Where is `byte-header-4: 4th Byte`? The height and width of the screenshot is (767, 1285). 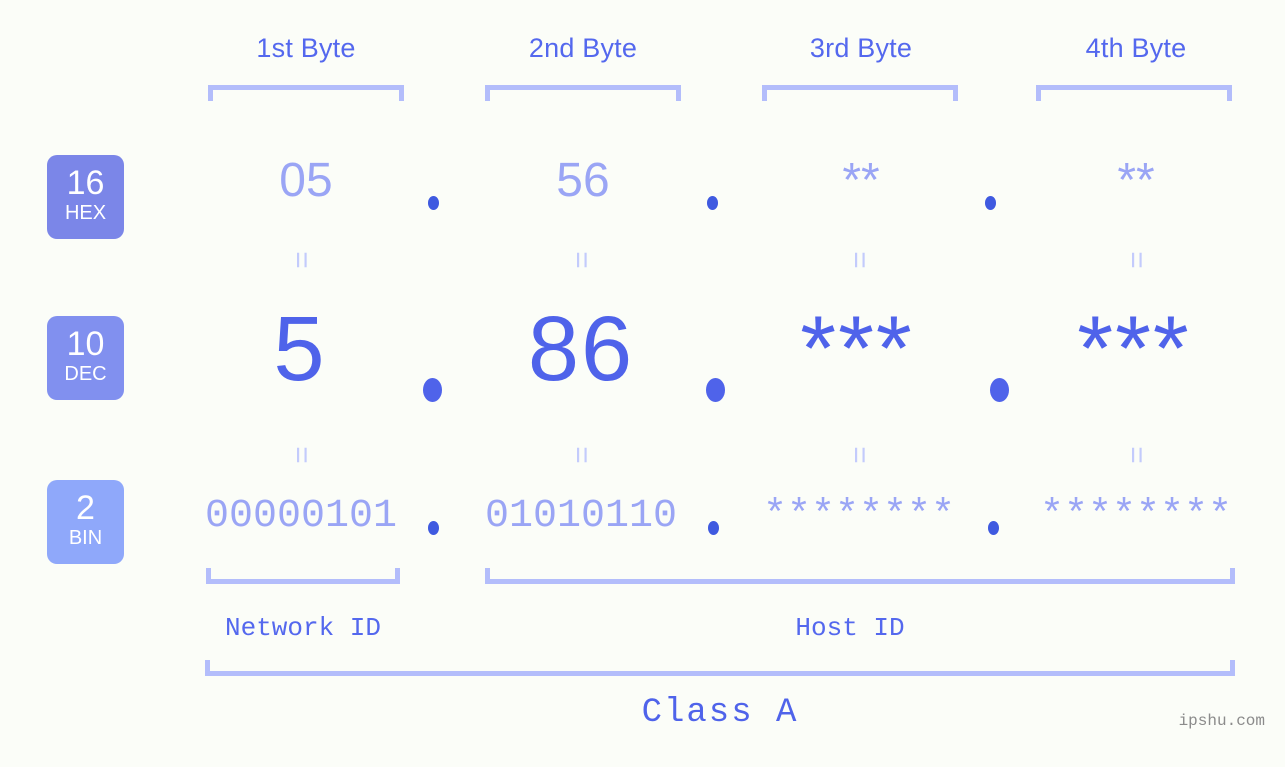
byte-header-4: 4th Byte is located at coordinates (1136, 48).